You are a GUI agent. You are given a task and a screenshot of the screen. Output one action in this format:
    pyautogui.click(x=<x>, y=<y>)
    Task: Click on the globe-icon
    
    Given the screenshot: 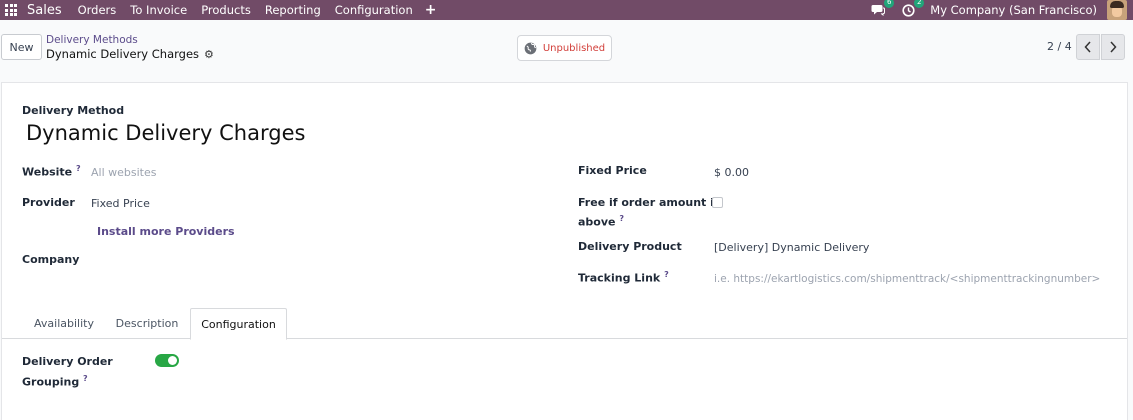 What is the action you would take?
    pyautogui.click(x=530, y=48)
    